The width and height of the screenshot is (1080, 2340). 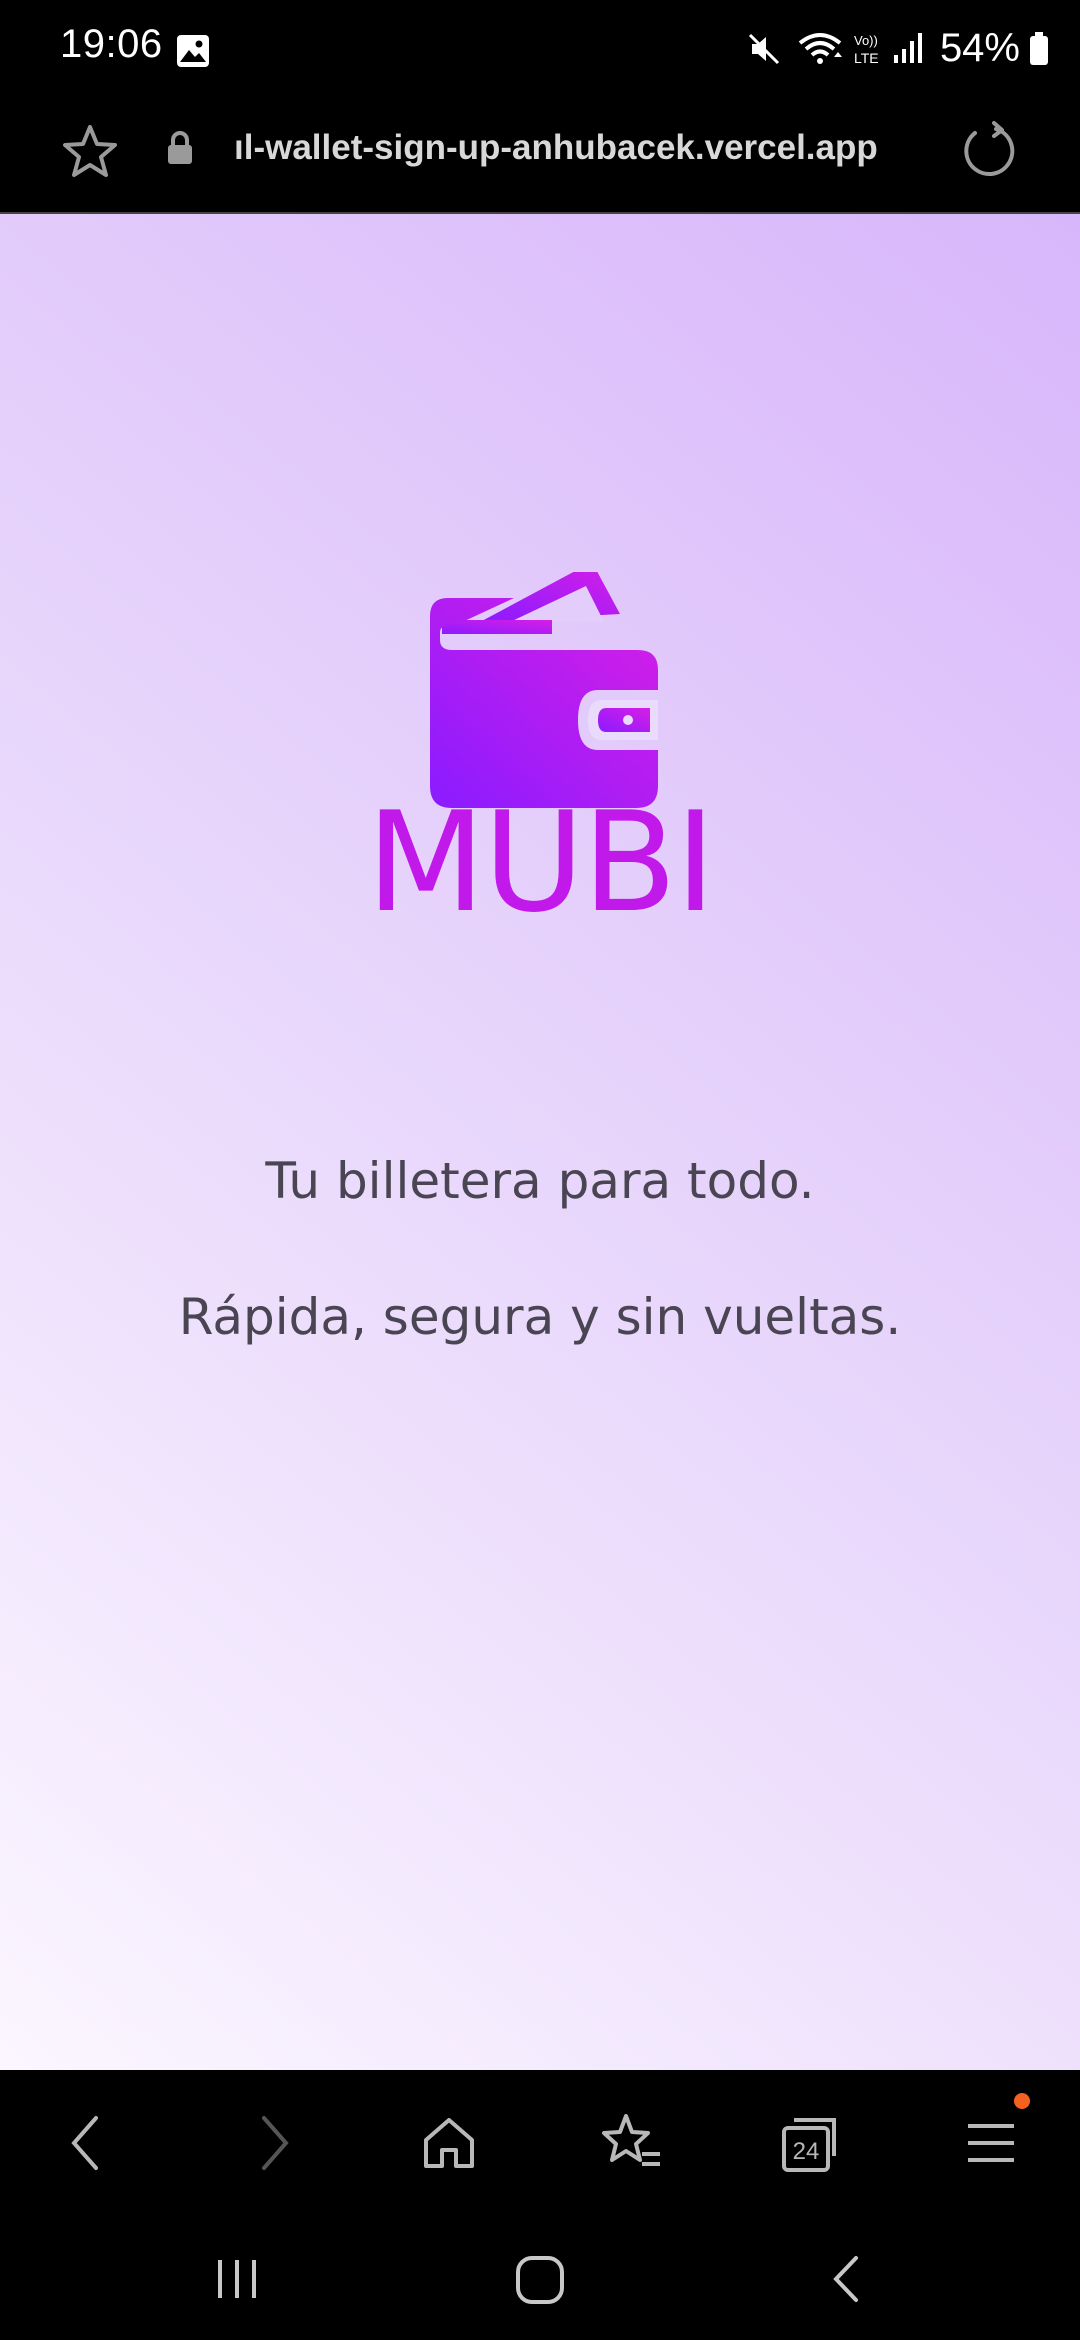 I want to click on url-field: ıl-wallet-sign-up-anhubacek.vercel.app, so click(x=579, y=150).